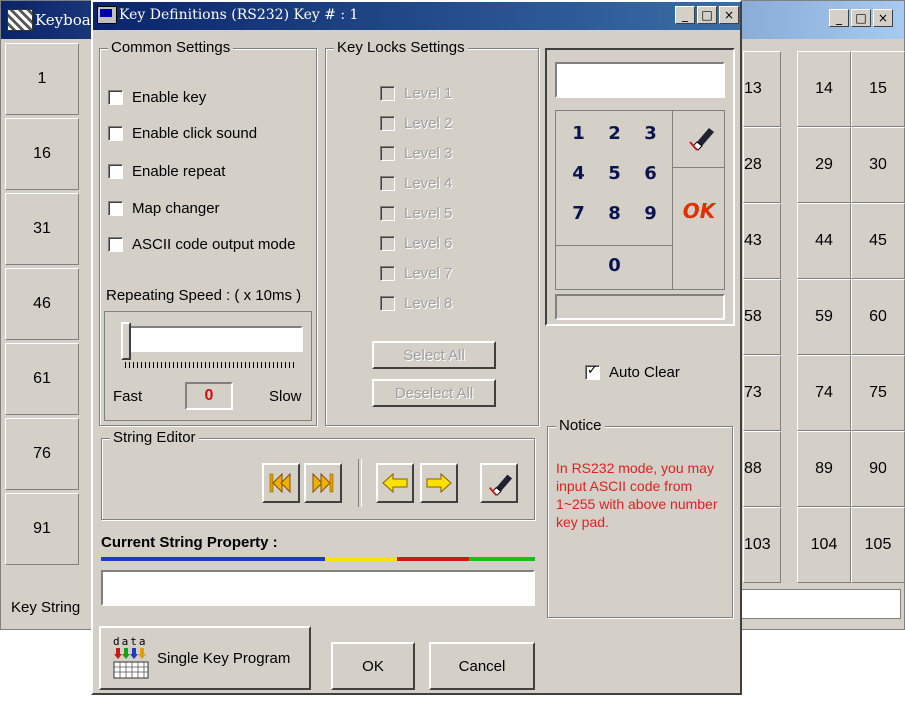 The width and height of the screenshot is (905, 709). Describe the element at coordinates (42, 304) in the screenshot. I see `keyboard-key: 46` at that location.